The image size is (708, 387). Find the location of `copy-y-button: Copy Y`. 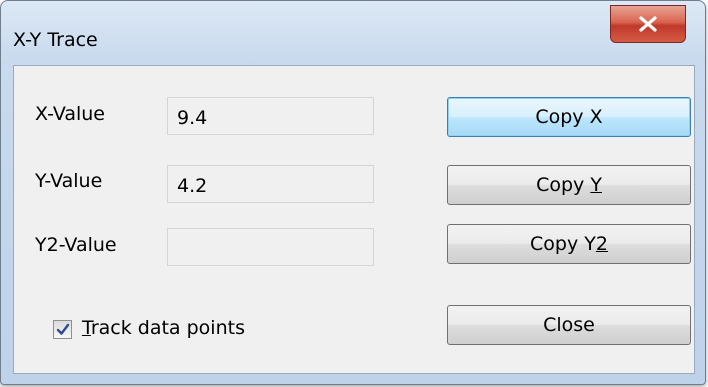

copy-y-button: Copy Y is located at coordinates (569, 185).